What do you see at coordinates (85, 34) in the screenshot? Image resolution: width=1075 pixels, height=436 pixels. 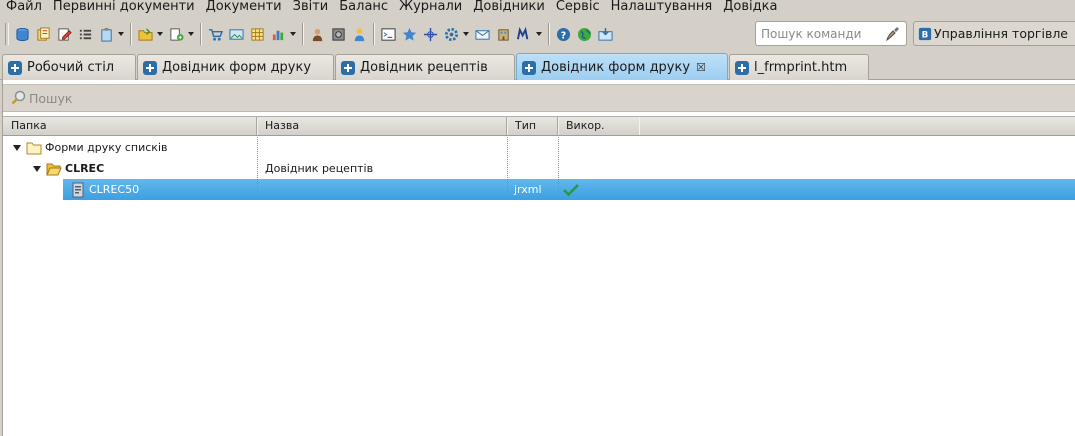 I see `list-icon` at bounding box center [85, 34].